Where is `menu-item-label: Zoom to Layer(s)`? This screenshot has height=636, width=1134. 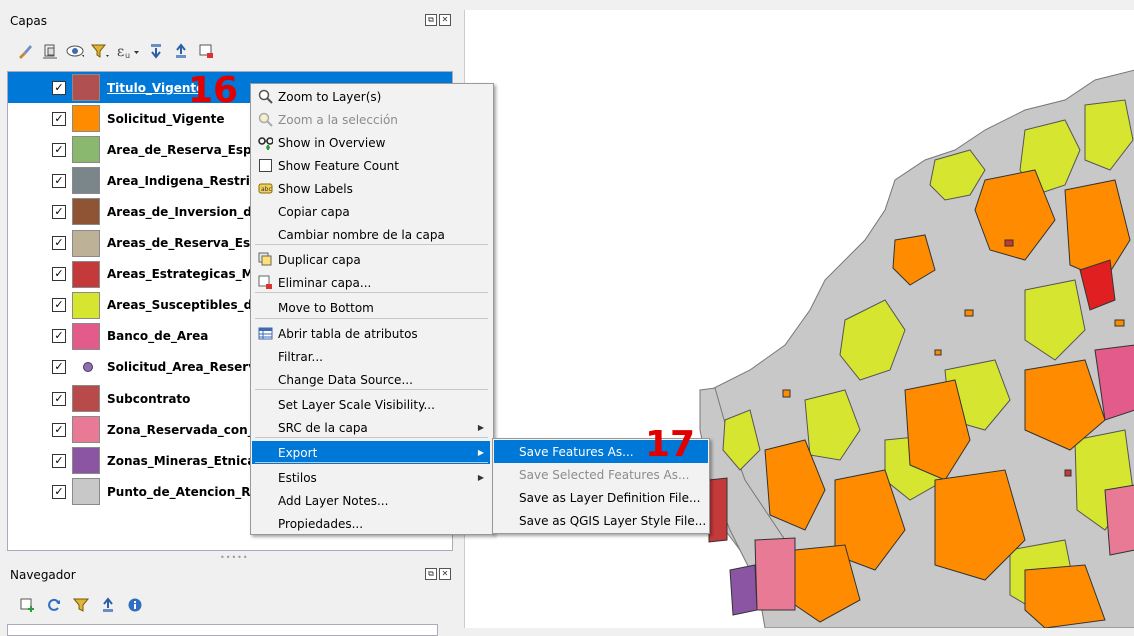 menu-item-label: Zoom to Layer(s) is located at coordinates (330, 96).